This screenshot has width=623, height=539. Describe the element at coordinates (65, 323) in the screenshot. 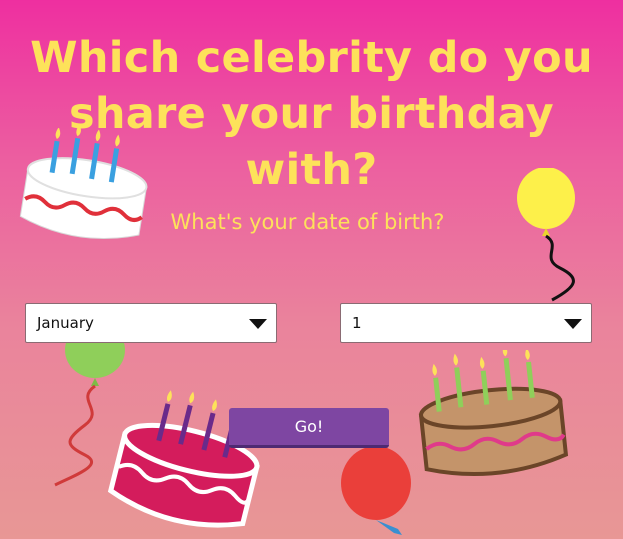

I see `month-select-value: January` at that location.